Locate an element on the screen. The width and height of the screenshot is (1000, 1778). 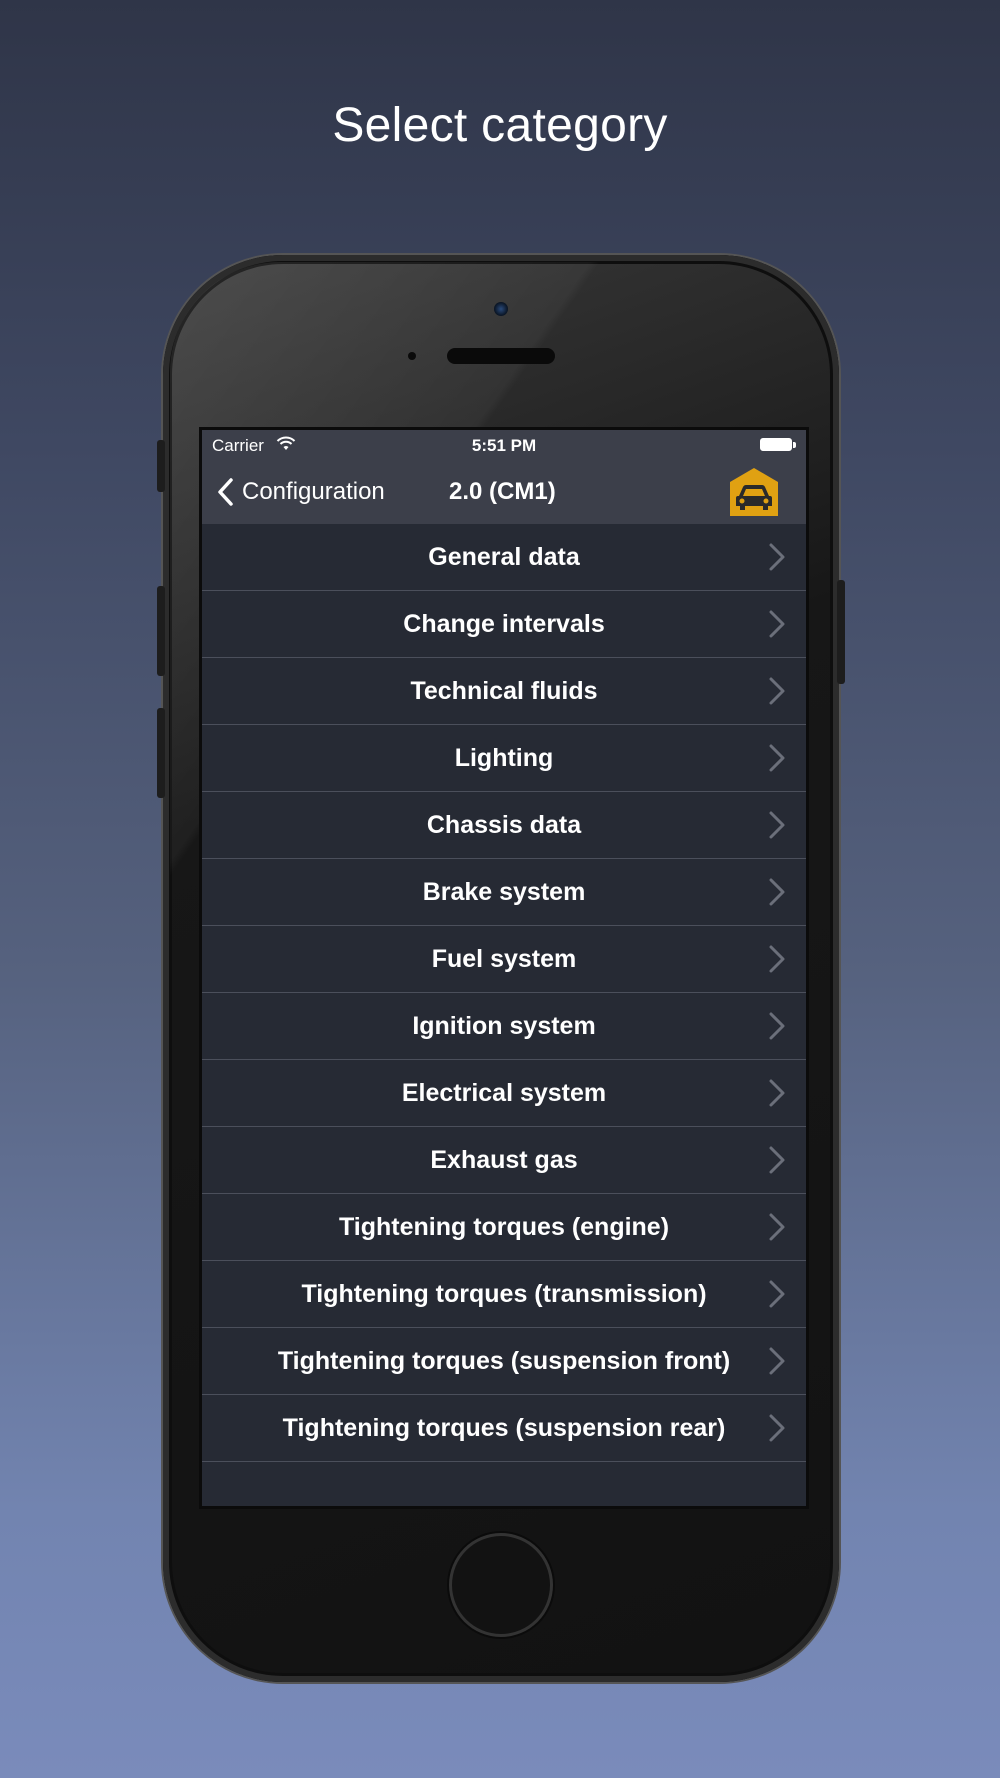
list-item: Fuel system is located at coordinates (504, 959).